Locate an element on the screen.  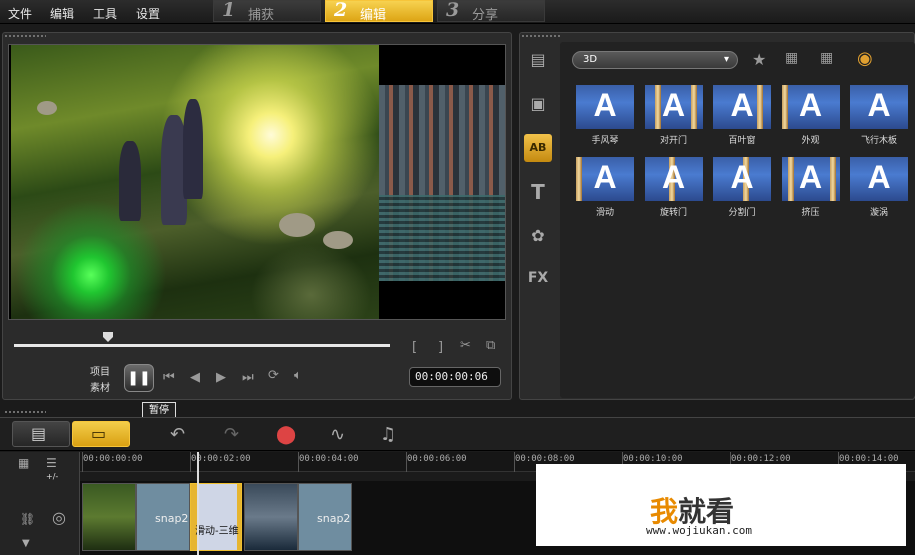
redo-icon: ↷ is located at coordinates (231, 434).